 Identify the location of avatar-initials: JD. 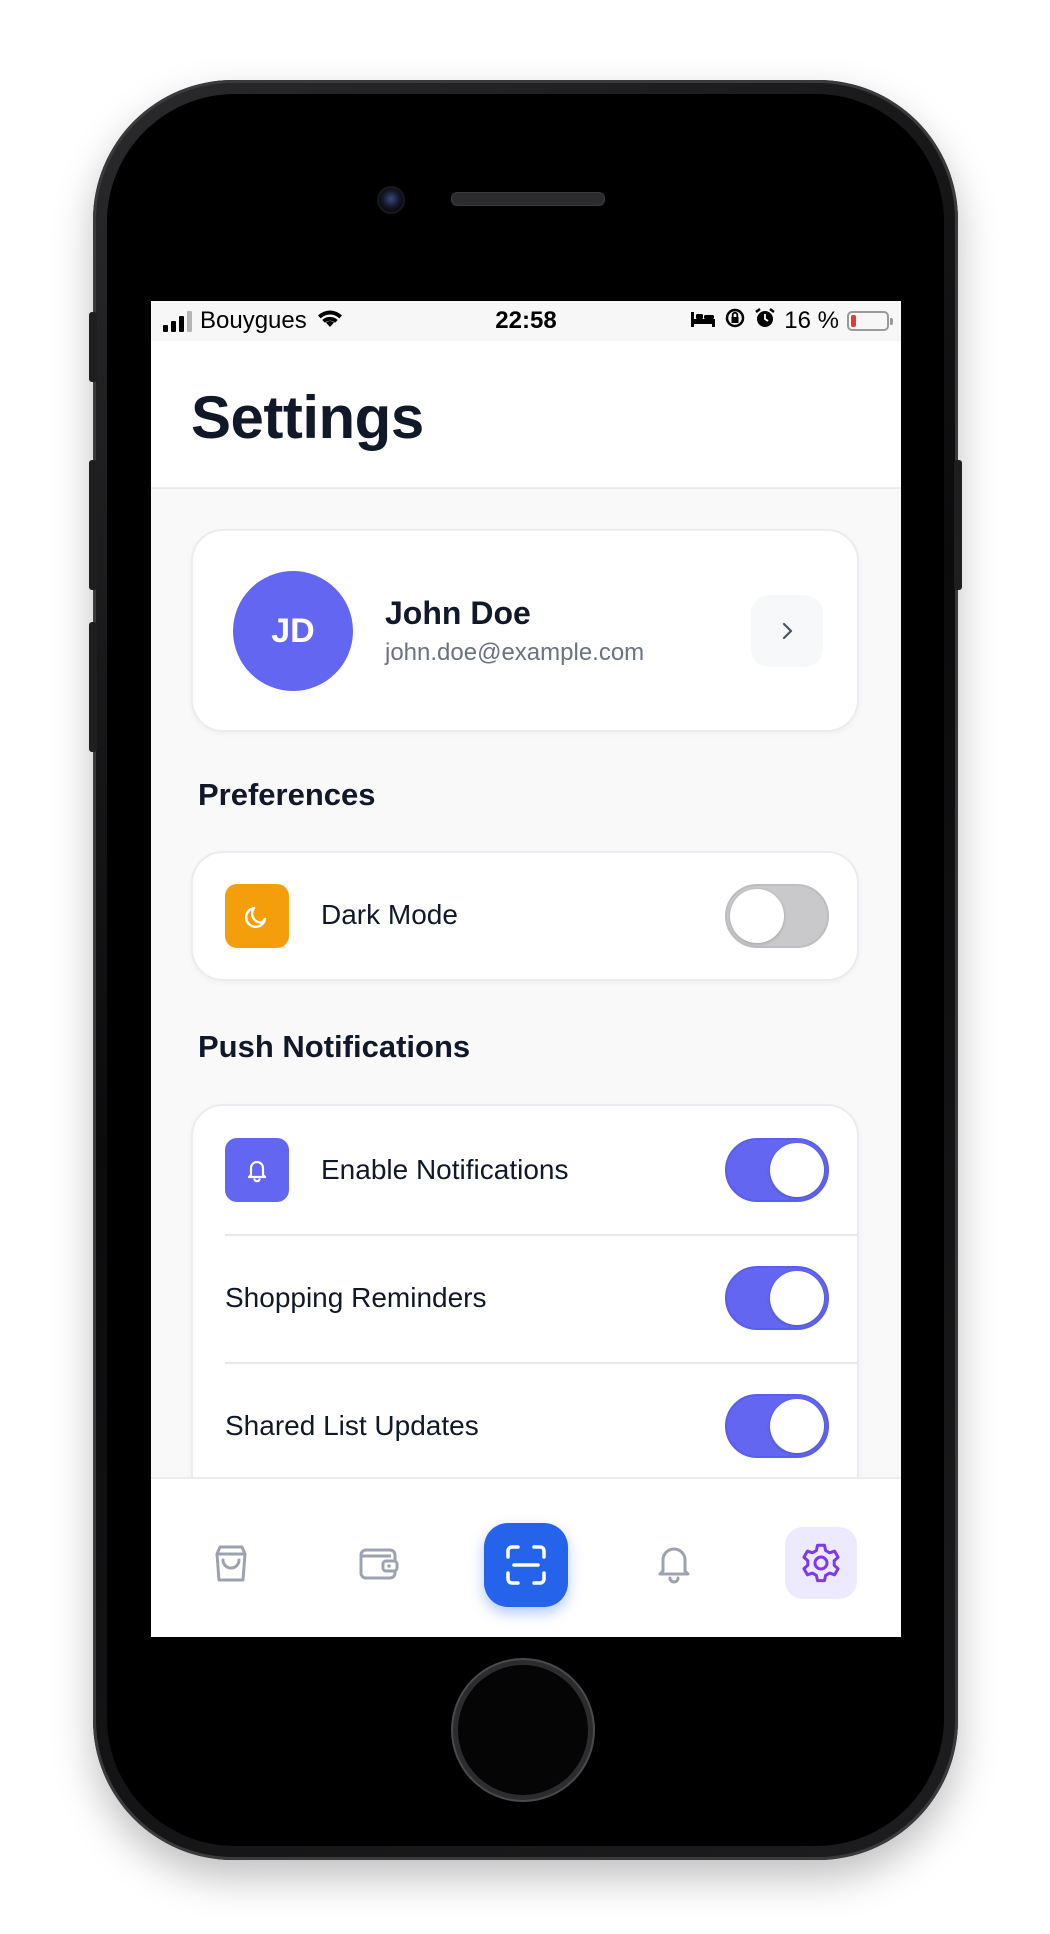
(293, 630).